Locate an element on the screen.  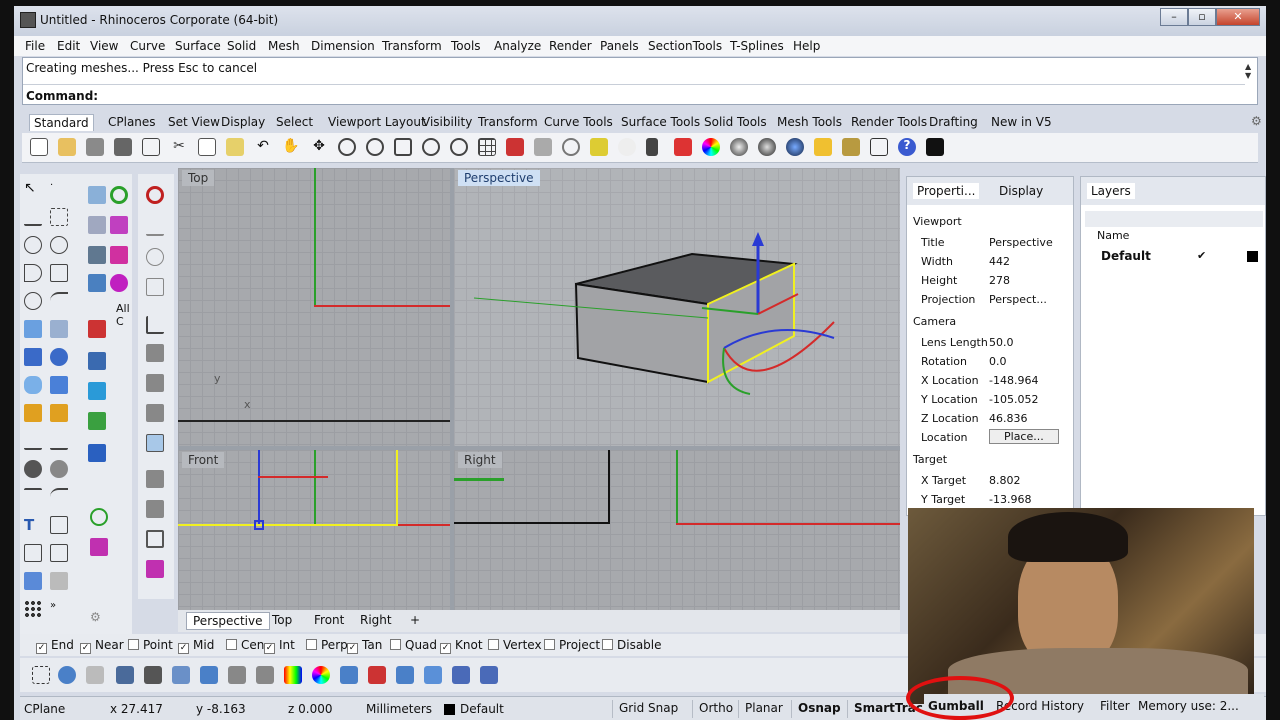
osnap-end: ✓ End is located at coordinates (55, 646).